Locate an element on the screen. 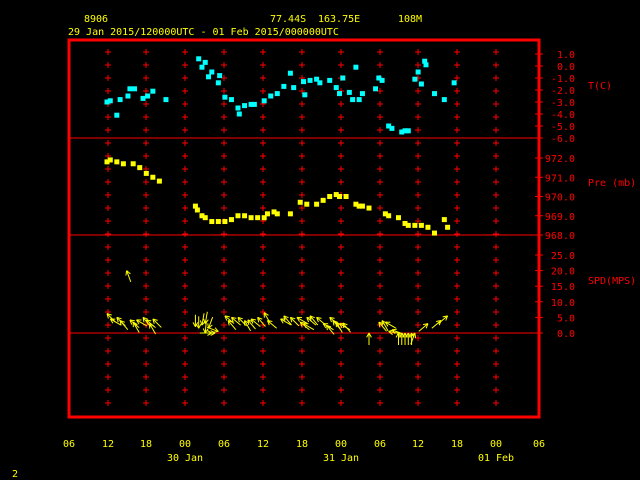 Image resolution: width=640 pixels, height=480 pixels. wind-speed-tick-label: 25.0 is located at coordinates (563, 256).